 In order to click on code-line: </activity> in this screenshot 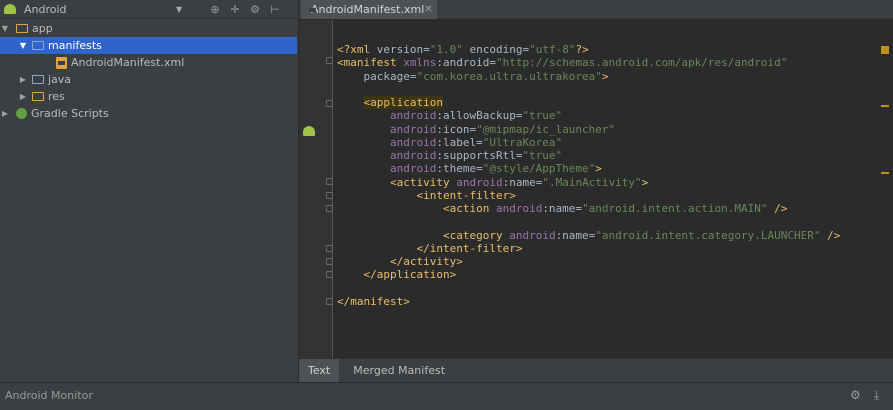, I will do `click(588, 261)`.